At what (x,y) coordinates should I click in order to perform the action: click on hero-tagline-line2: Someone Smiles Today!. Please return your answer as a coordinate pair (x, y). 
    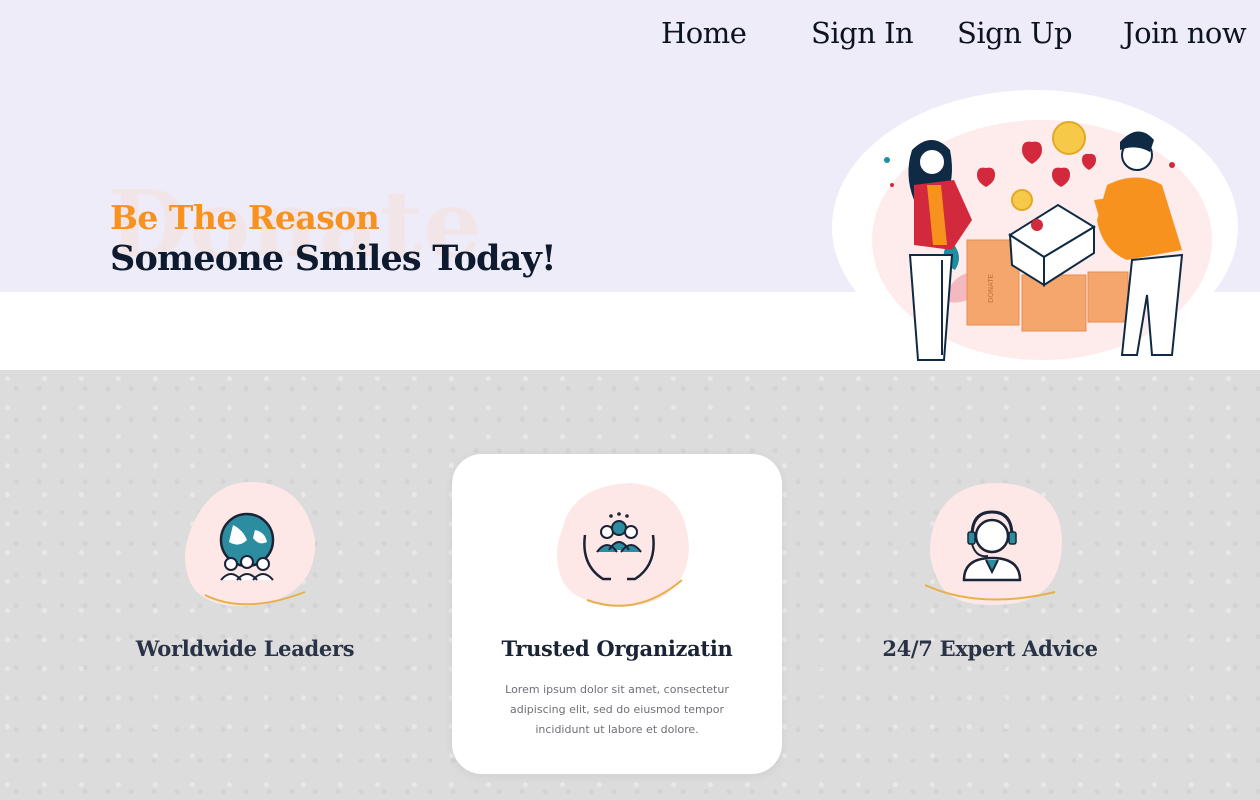
    Looking at the image, I should click on (333, 258).